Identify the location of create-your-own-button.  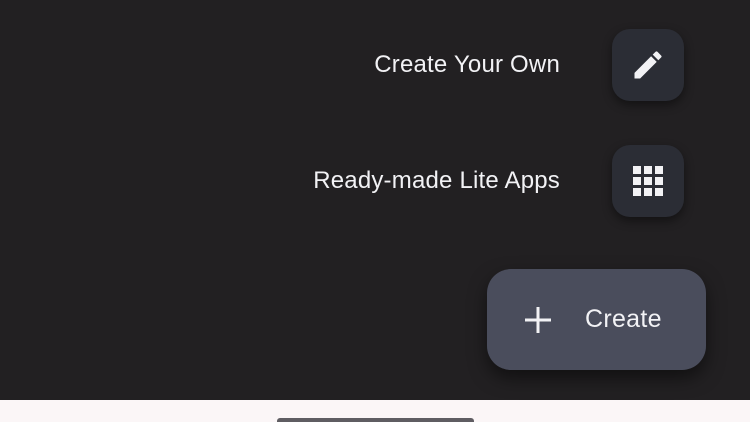
(648, 65).